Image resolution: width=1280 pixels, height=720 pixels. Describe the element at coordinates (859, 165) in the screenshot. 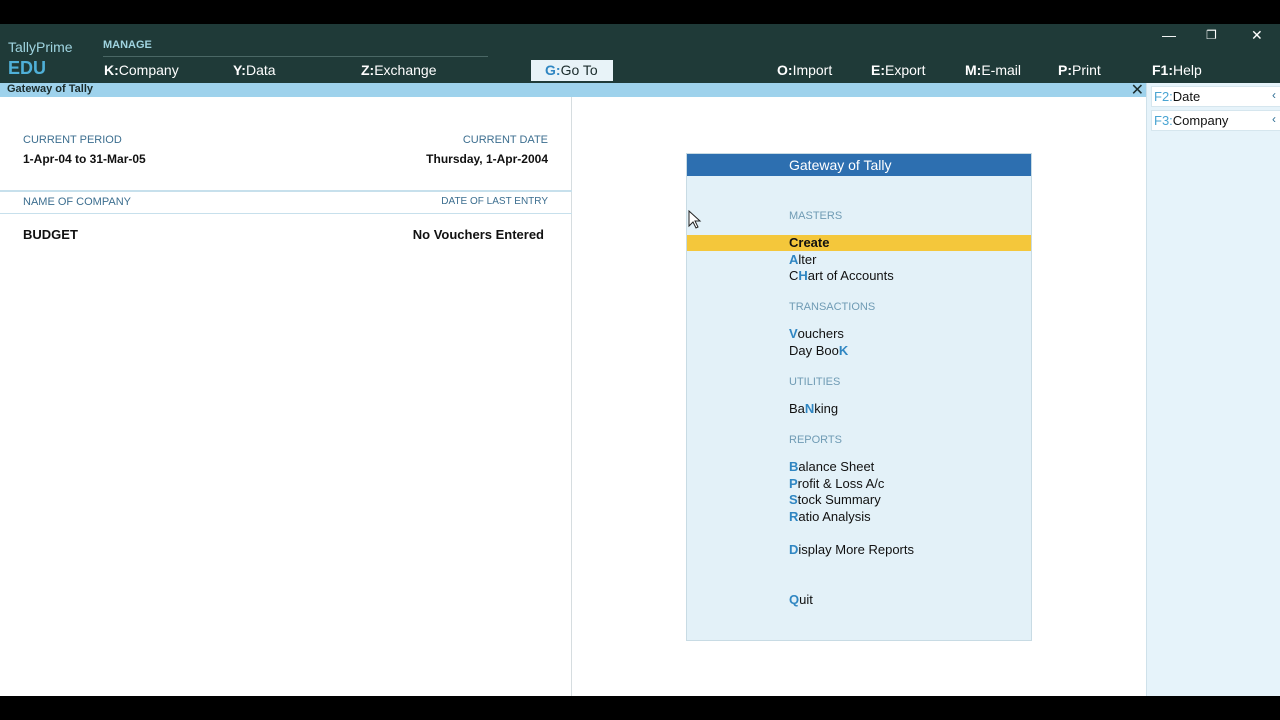

I see `gateway-menu-title: Gateway of Tally` at that location.